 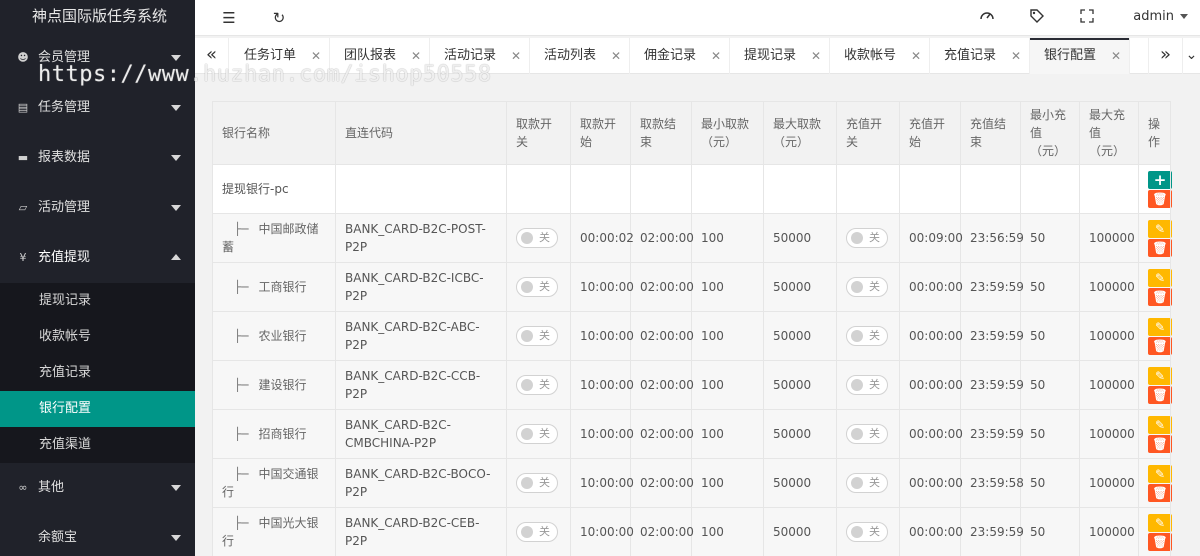 What do you see at coordinates (527, 532) in the screenshot?
I see `toggle-knob` at bounding box center [527, 532].